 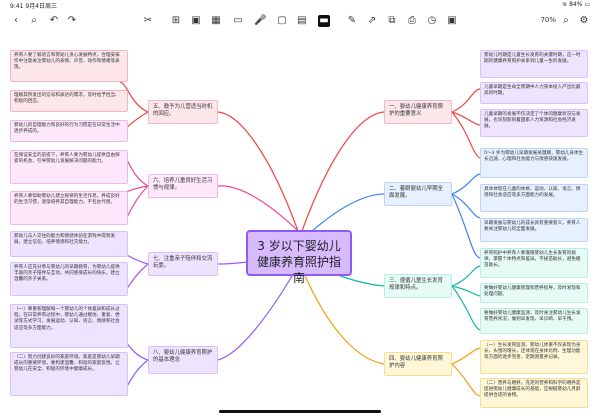 What do you see at coordinates (69, 244) in the screenshot?
I see `card-l6: 婴幼儿与人交往的能力和情感体验在游戏中得到发展，建立信任、培养情感和社交能力。` at bounding box center [69, 244].